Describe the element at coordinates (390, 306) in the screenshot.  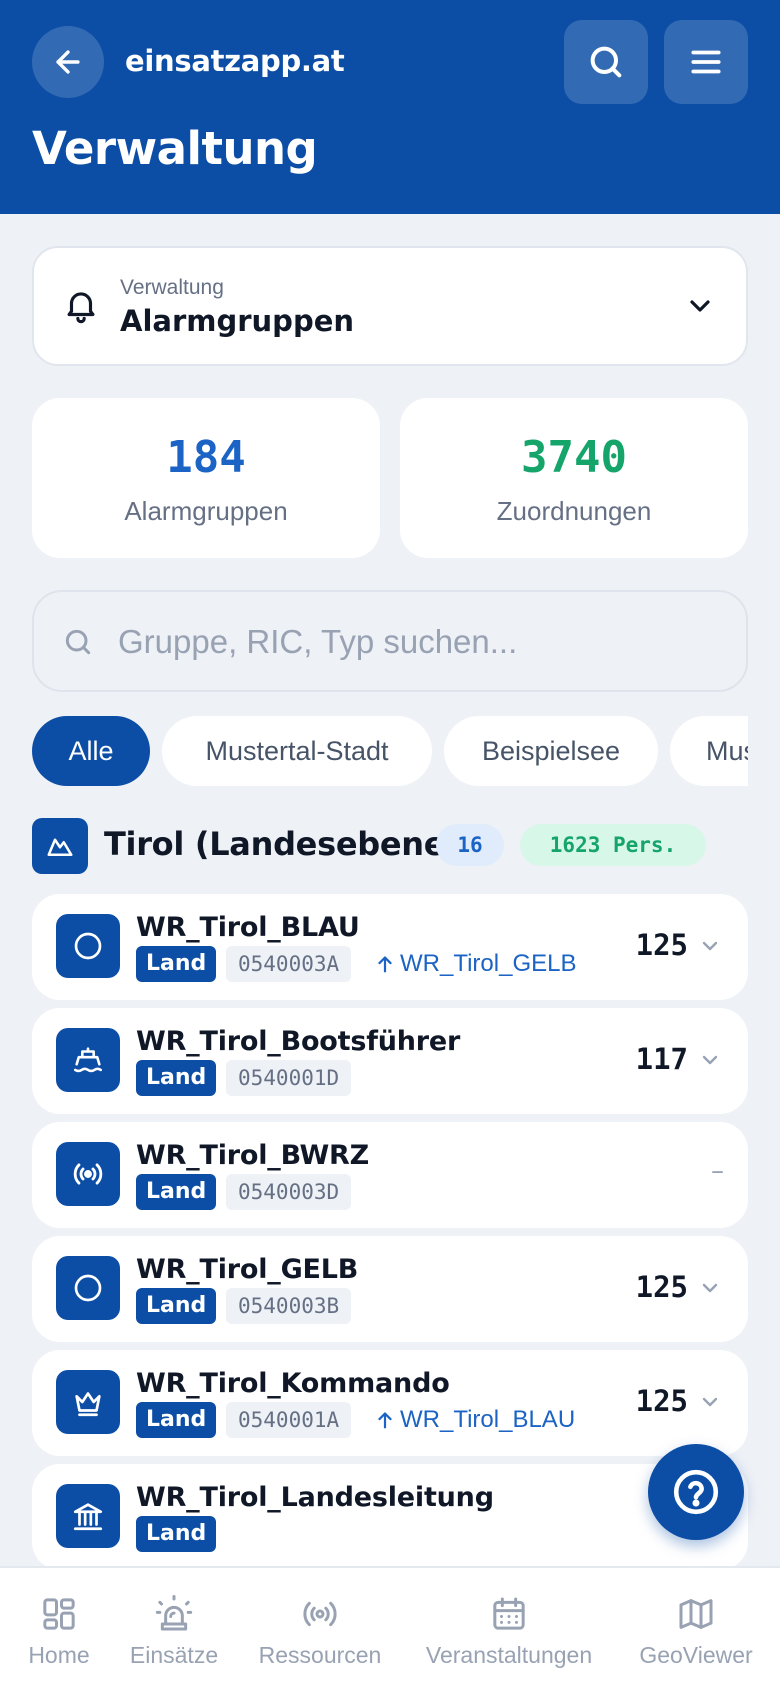
I see `section-selector: Verwaltung Alarmgruppen` at that location.